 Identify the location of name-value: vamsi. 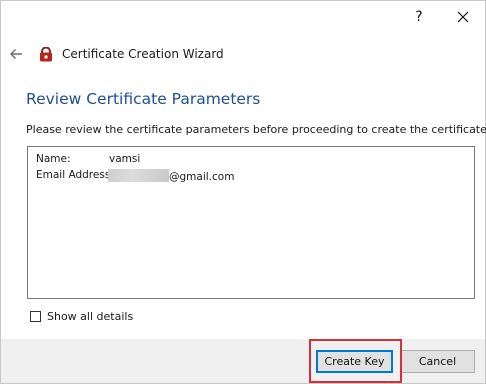
(125, 159).